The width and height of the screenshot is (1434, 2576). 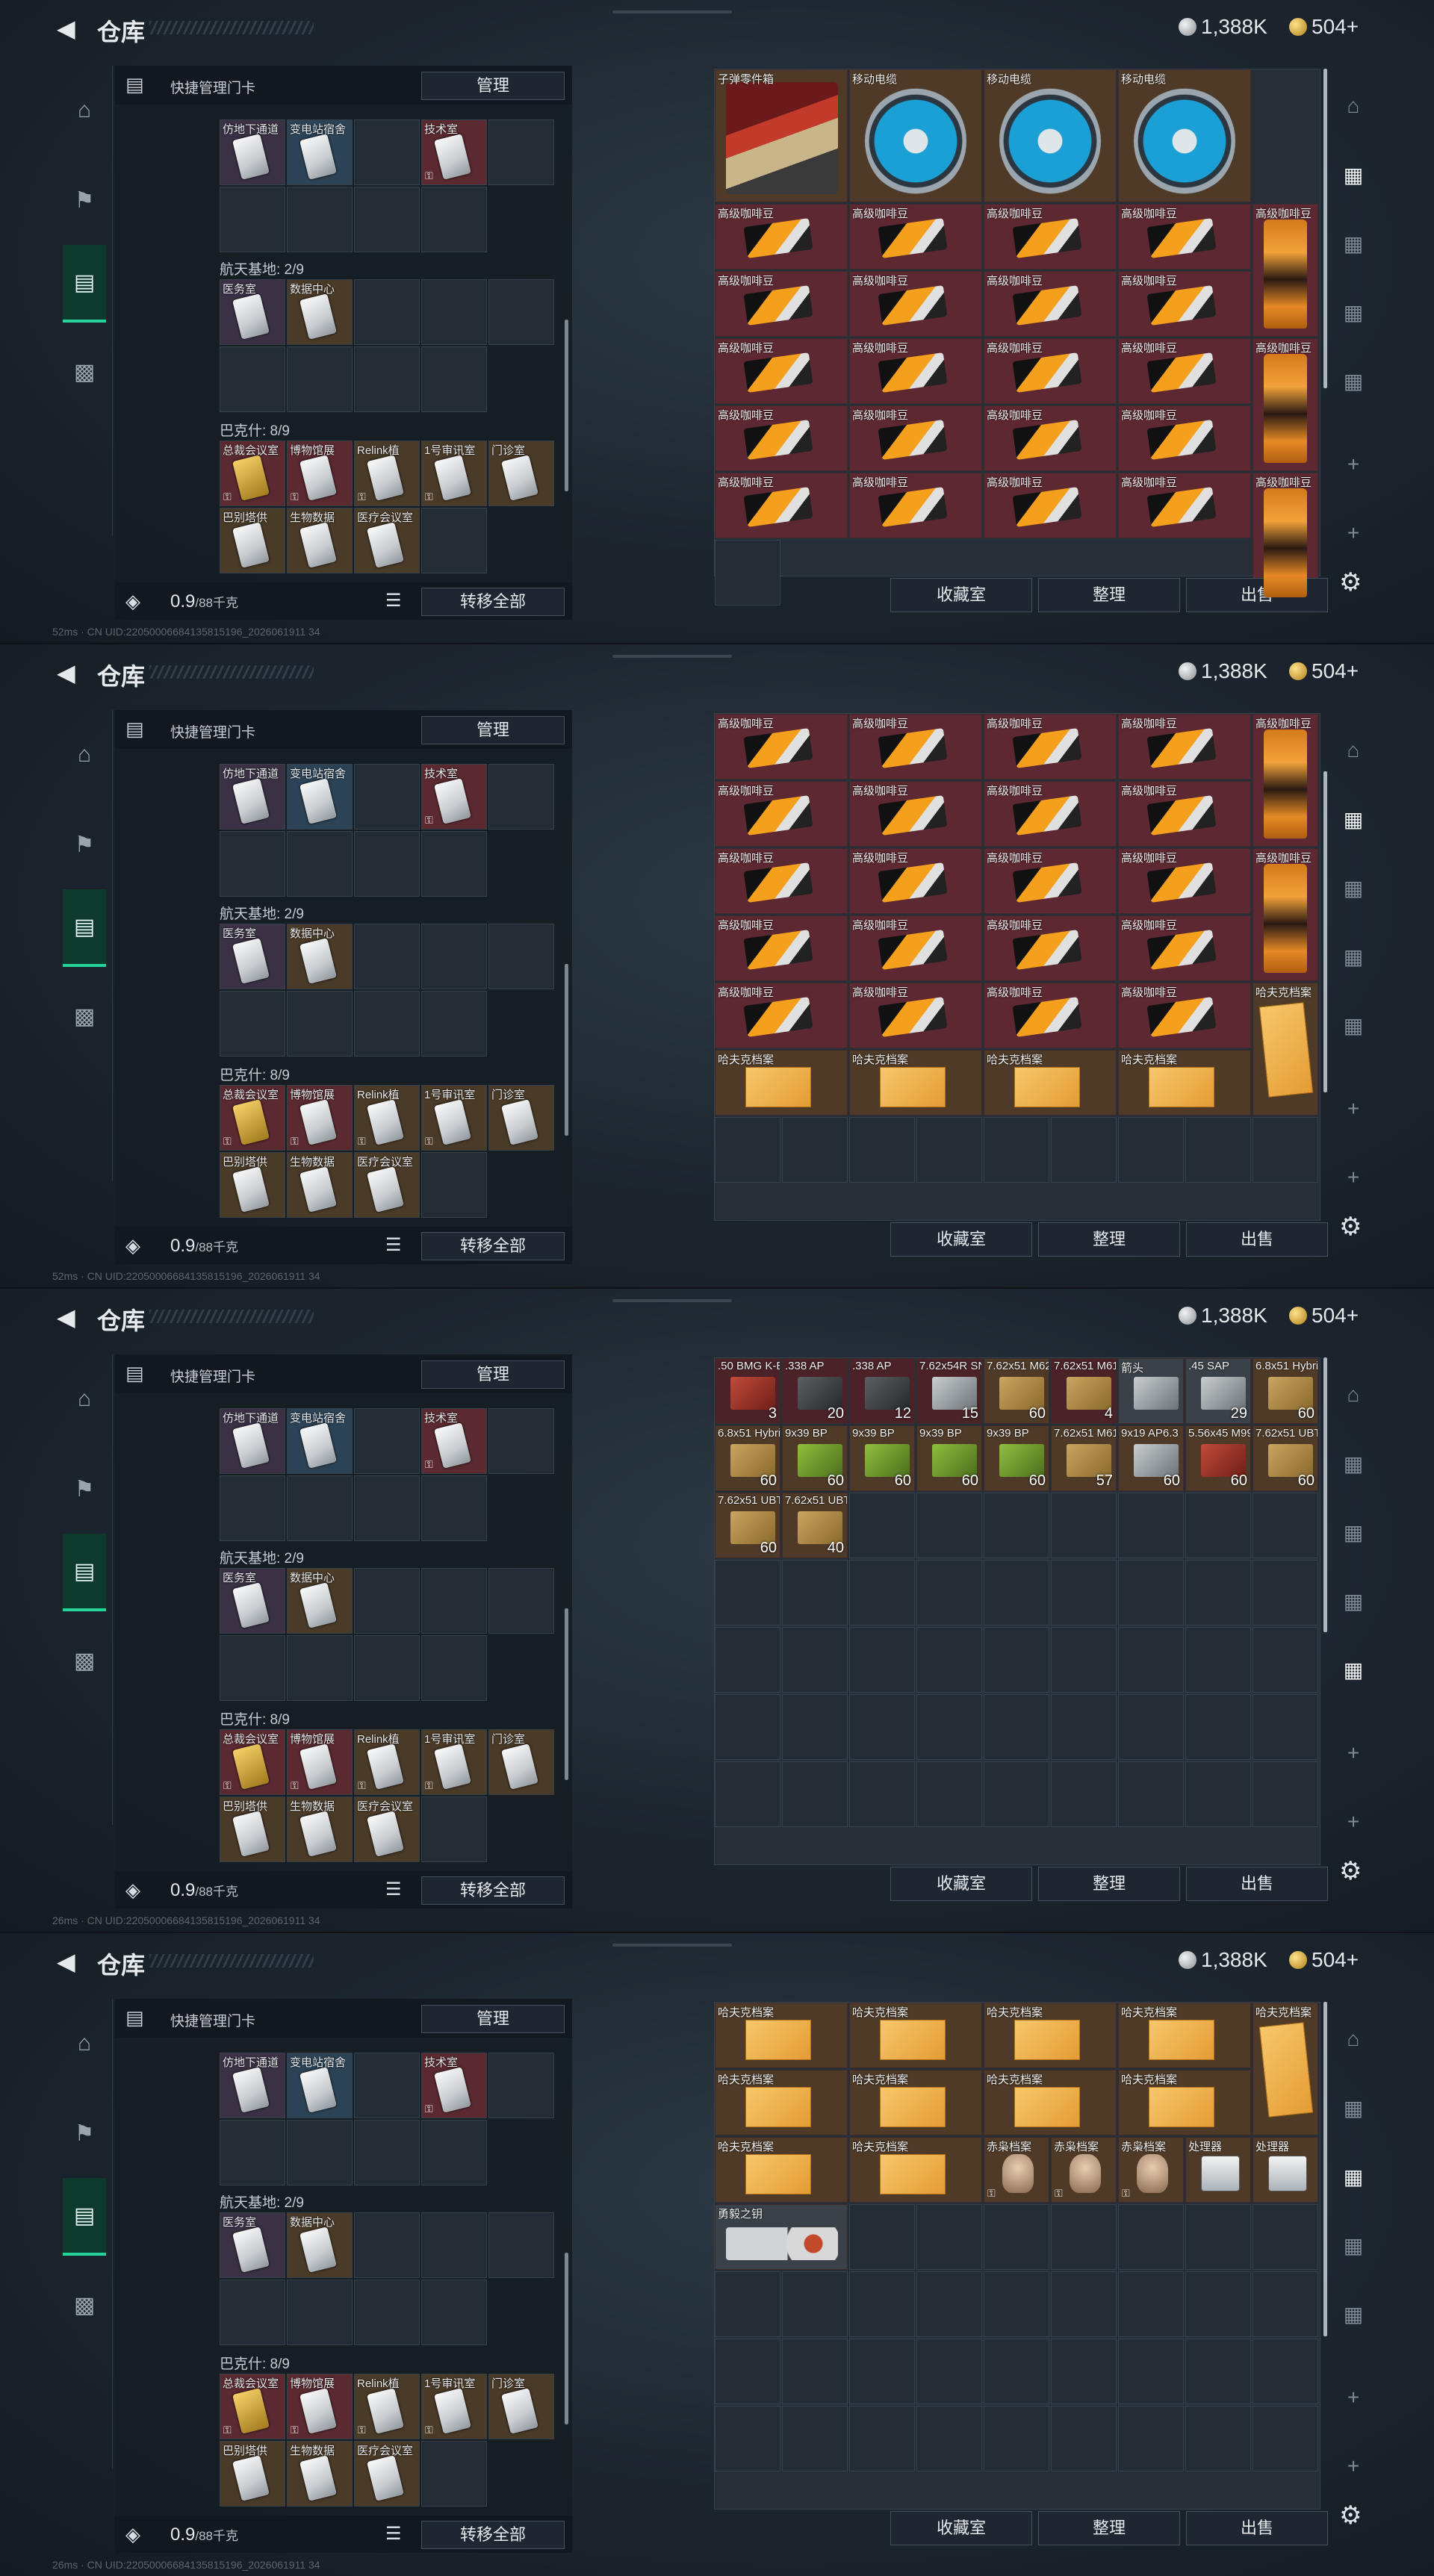 What do you see at coordinates (1257, 1884) in the screenshot?
I see `sell-button: 出售` at bounding box center [1257, 1884].